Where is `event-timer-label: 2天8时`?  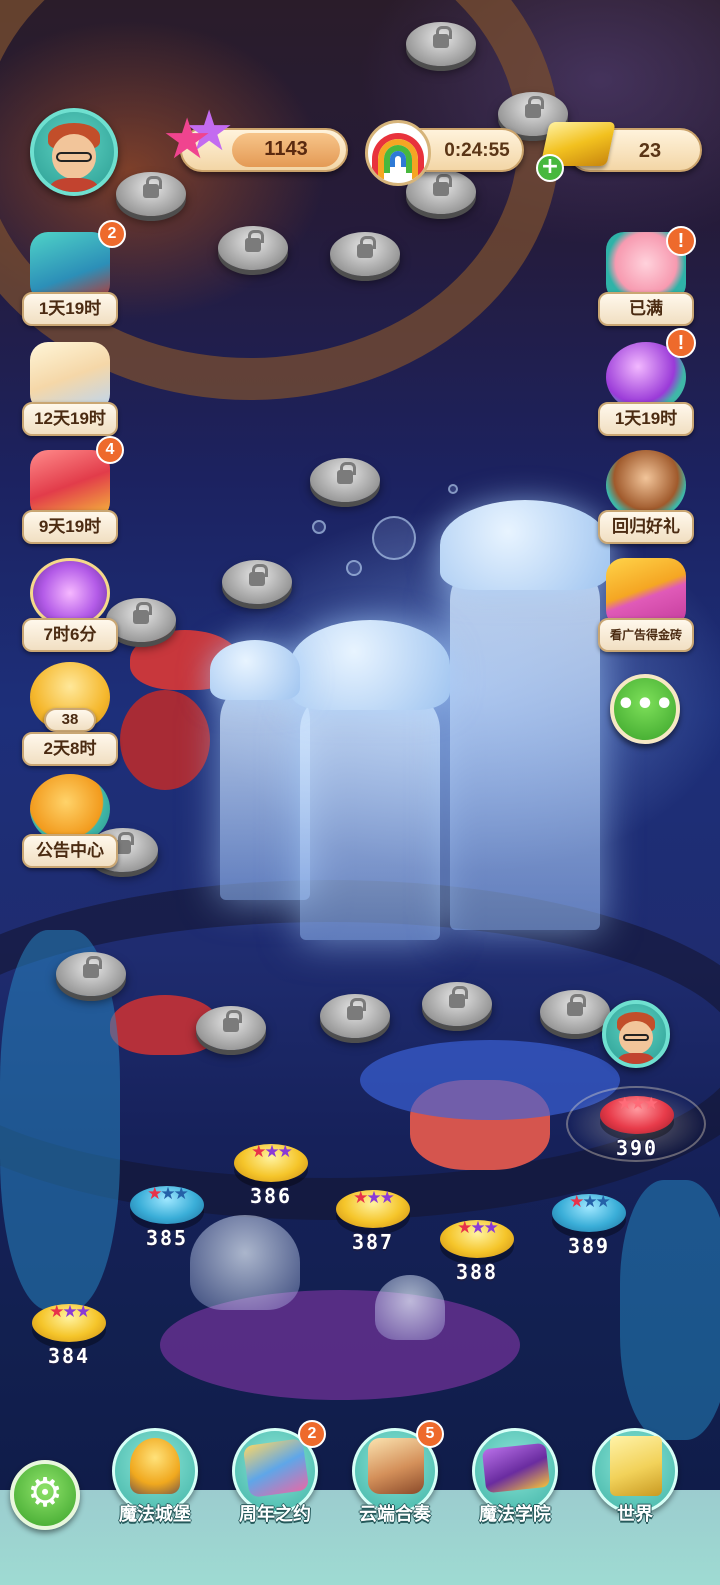
event-timer-label: 2天8时 is located at coordinates (70, 749).